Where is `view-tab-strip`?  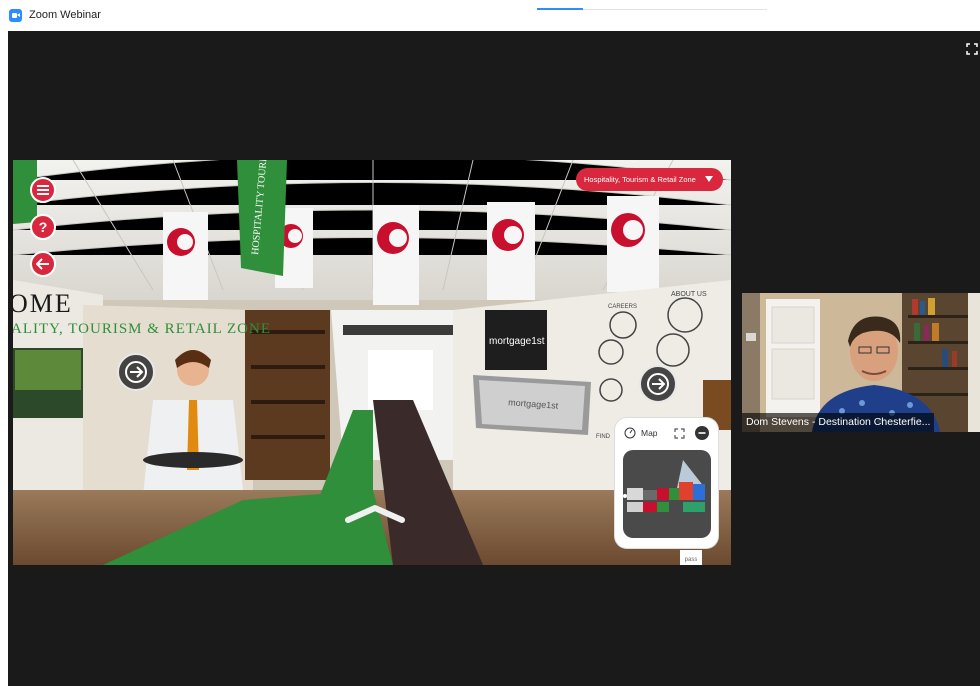
view-tab-strip is located at coordinates (652, 8).